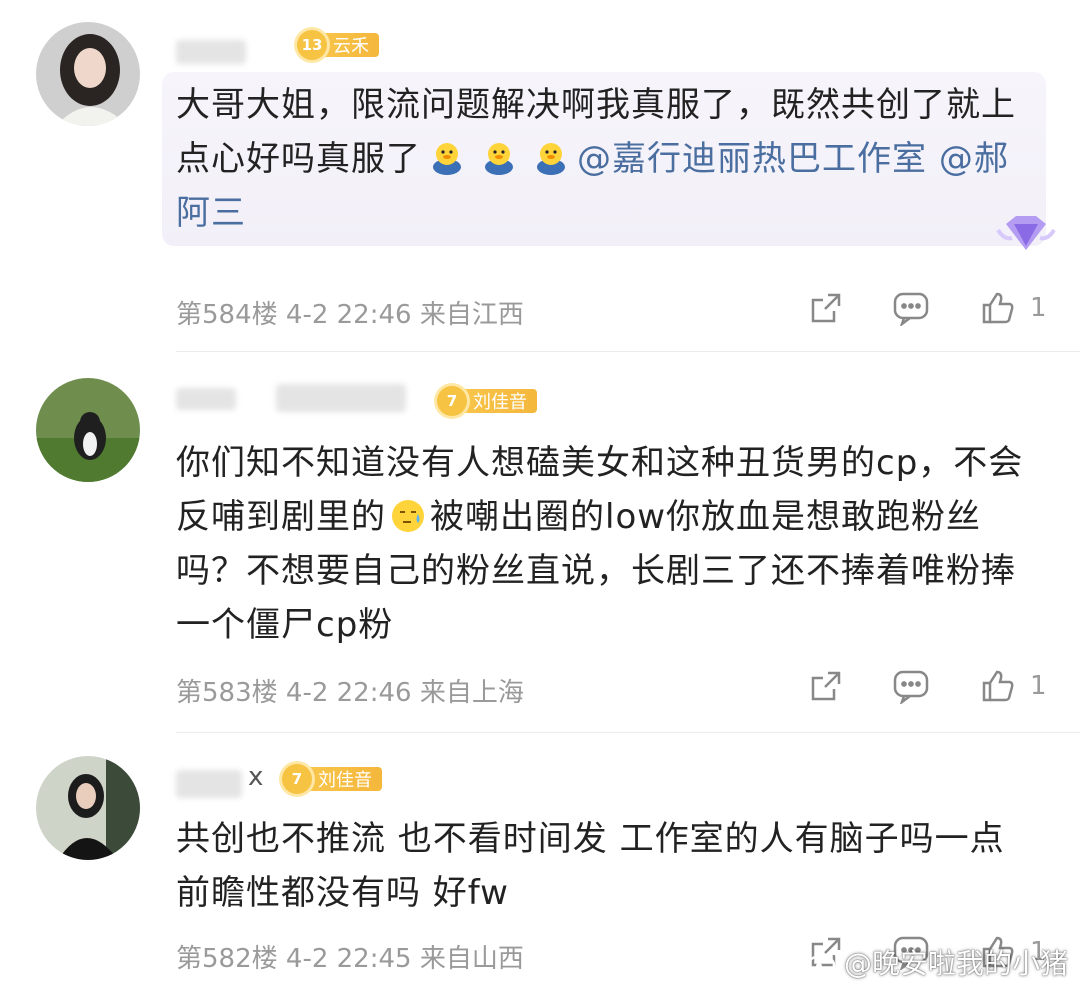 The image size is (1080, 992). Describe the element at coordinates (1026, 235) in the screenshot. I see `vip-diamond-icon` at that location.